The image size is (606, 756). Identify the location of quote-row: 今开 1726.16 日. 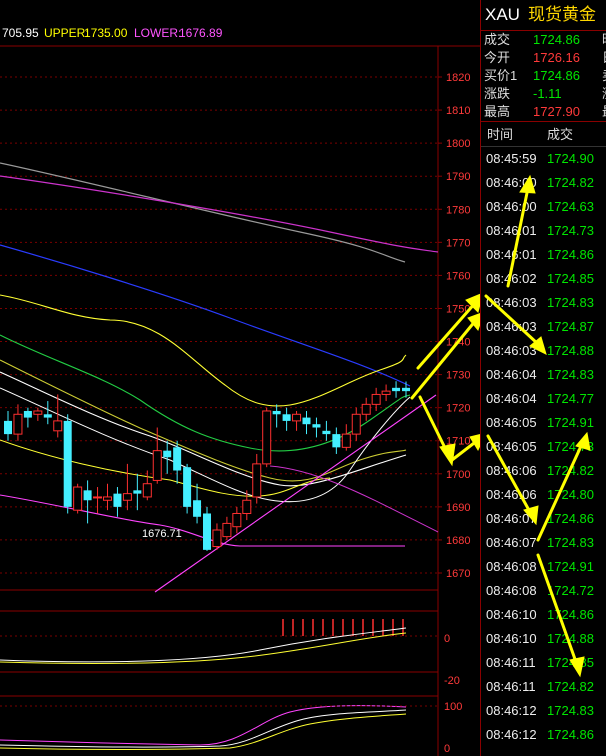
(543, 58).